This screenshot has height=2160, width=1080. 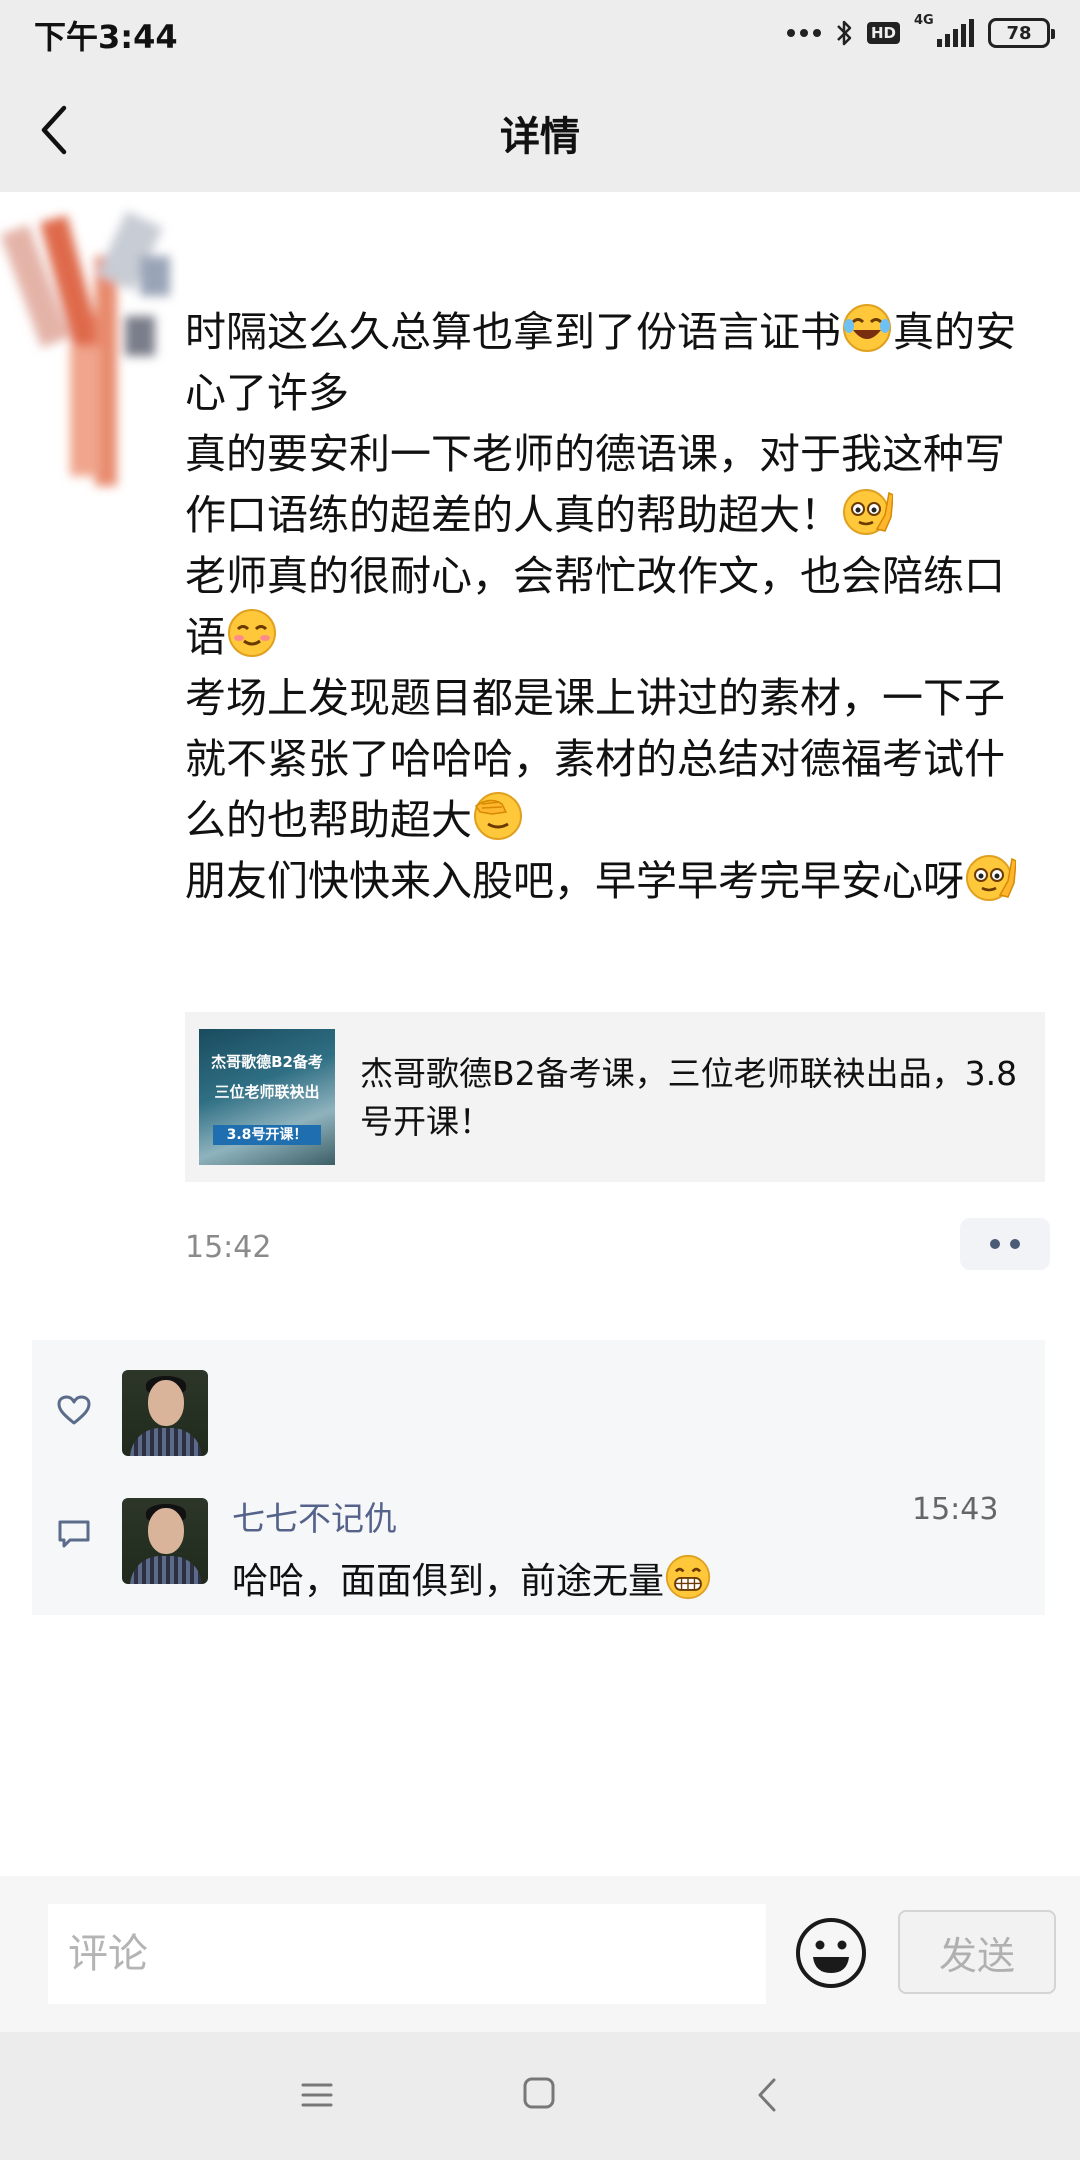 What do you see at coordinates (498, 816) in the screenshot?
I see `facepalm-emoji-icon` at bounding box center [498, 816].